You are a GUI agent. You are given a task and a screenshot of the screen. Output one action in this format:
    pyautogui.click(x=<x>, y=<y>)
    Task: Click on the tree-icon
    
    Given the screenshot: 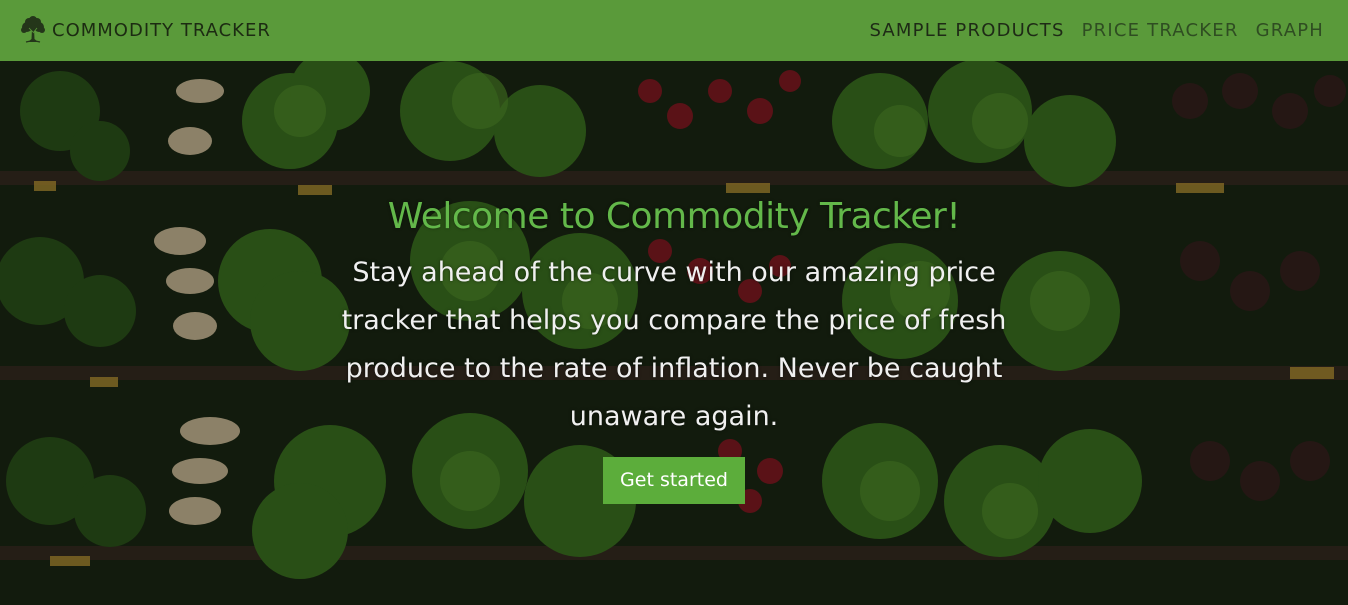 What is the action you would take?
    pyautogui.click(x=33, y=30)
    